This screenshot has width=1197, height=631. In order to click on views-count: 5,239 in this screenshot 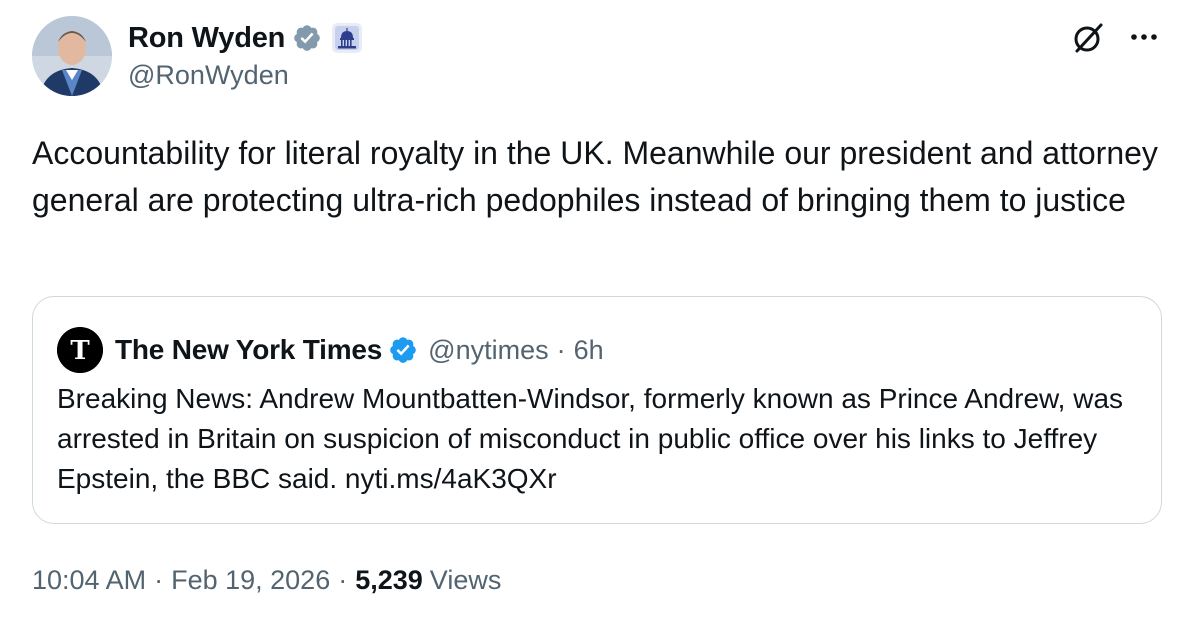, I will do `click(389, 580)`.